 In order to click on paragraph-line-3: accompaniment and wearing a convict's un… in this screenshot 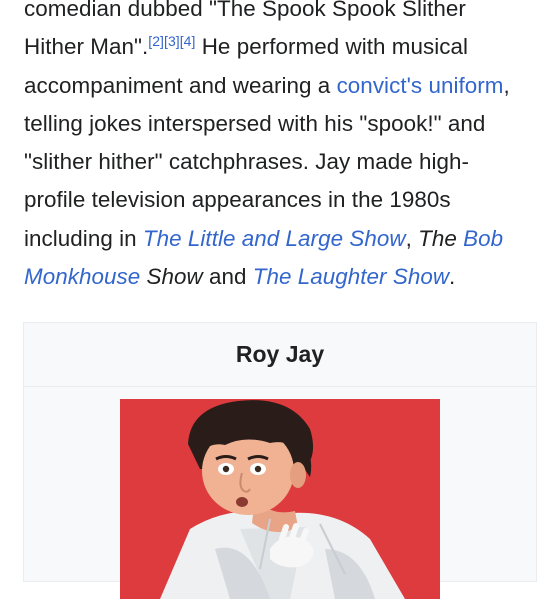, I will do `click(289, 86)`.